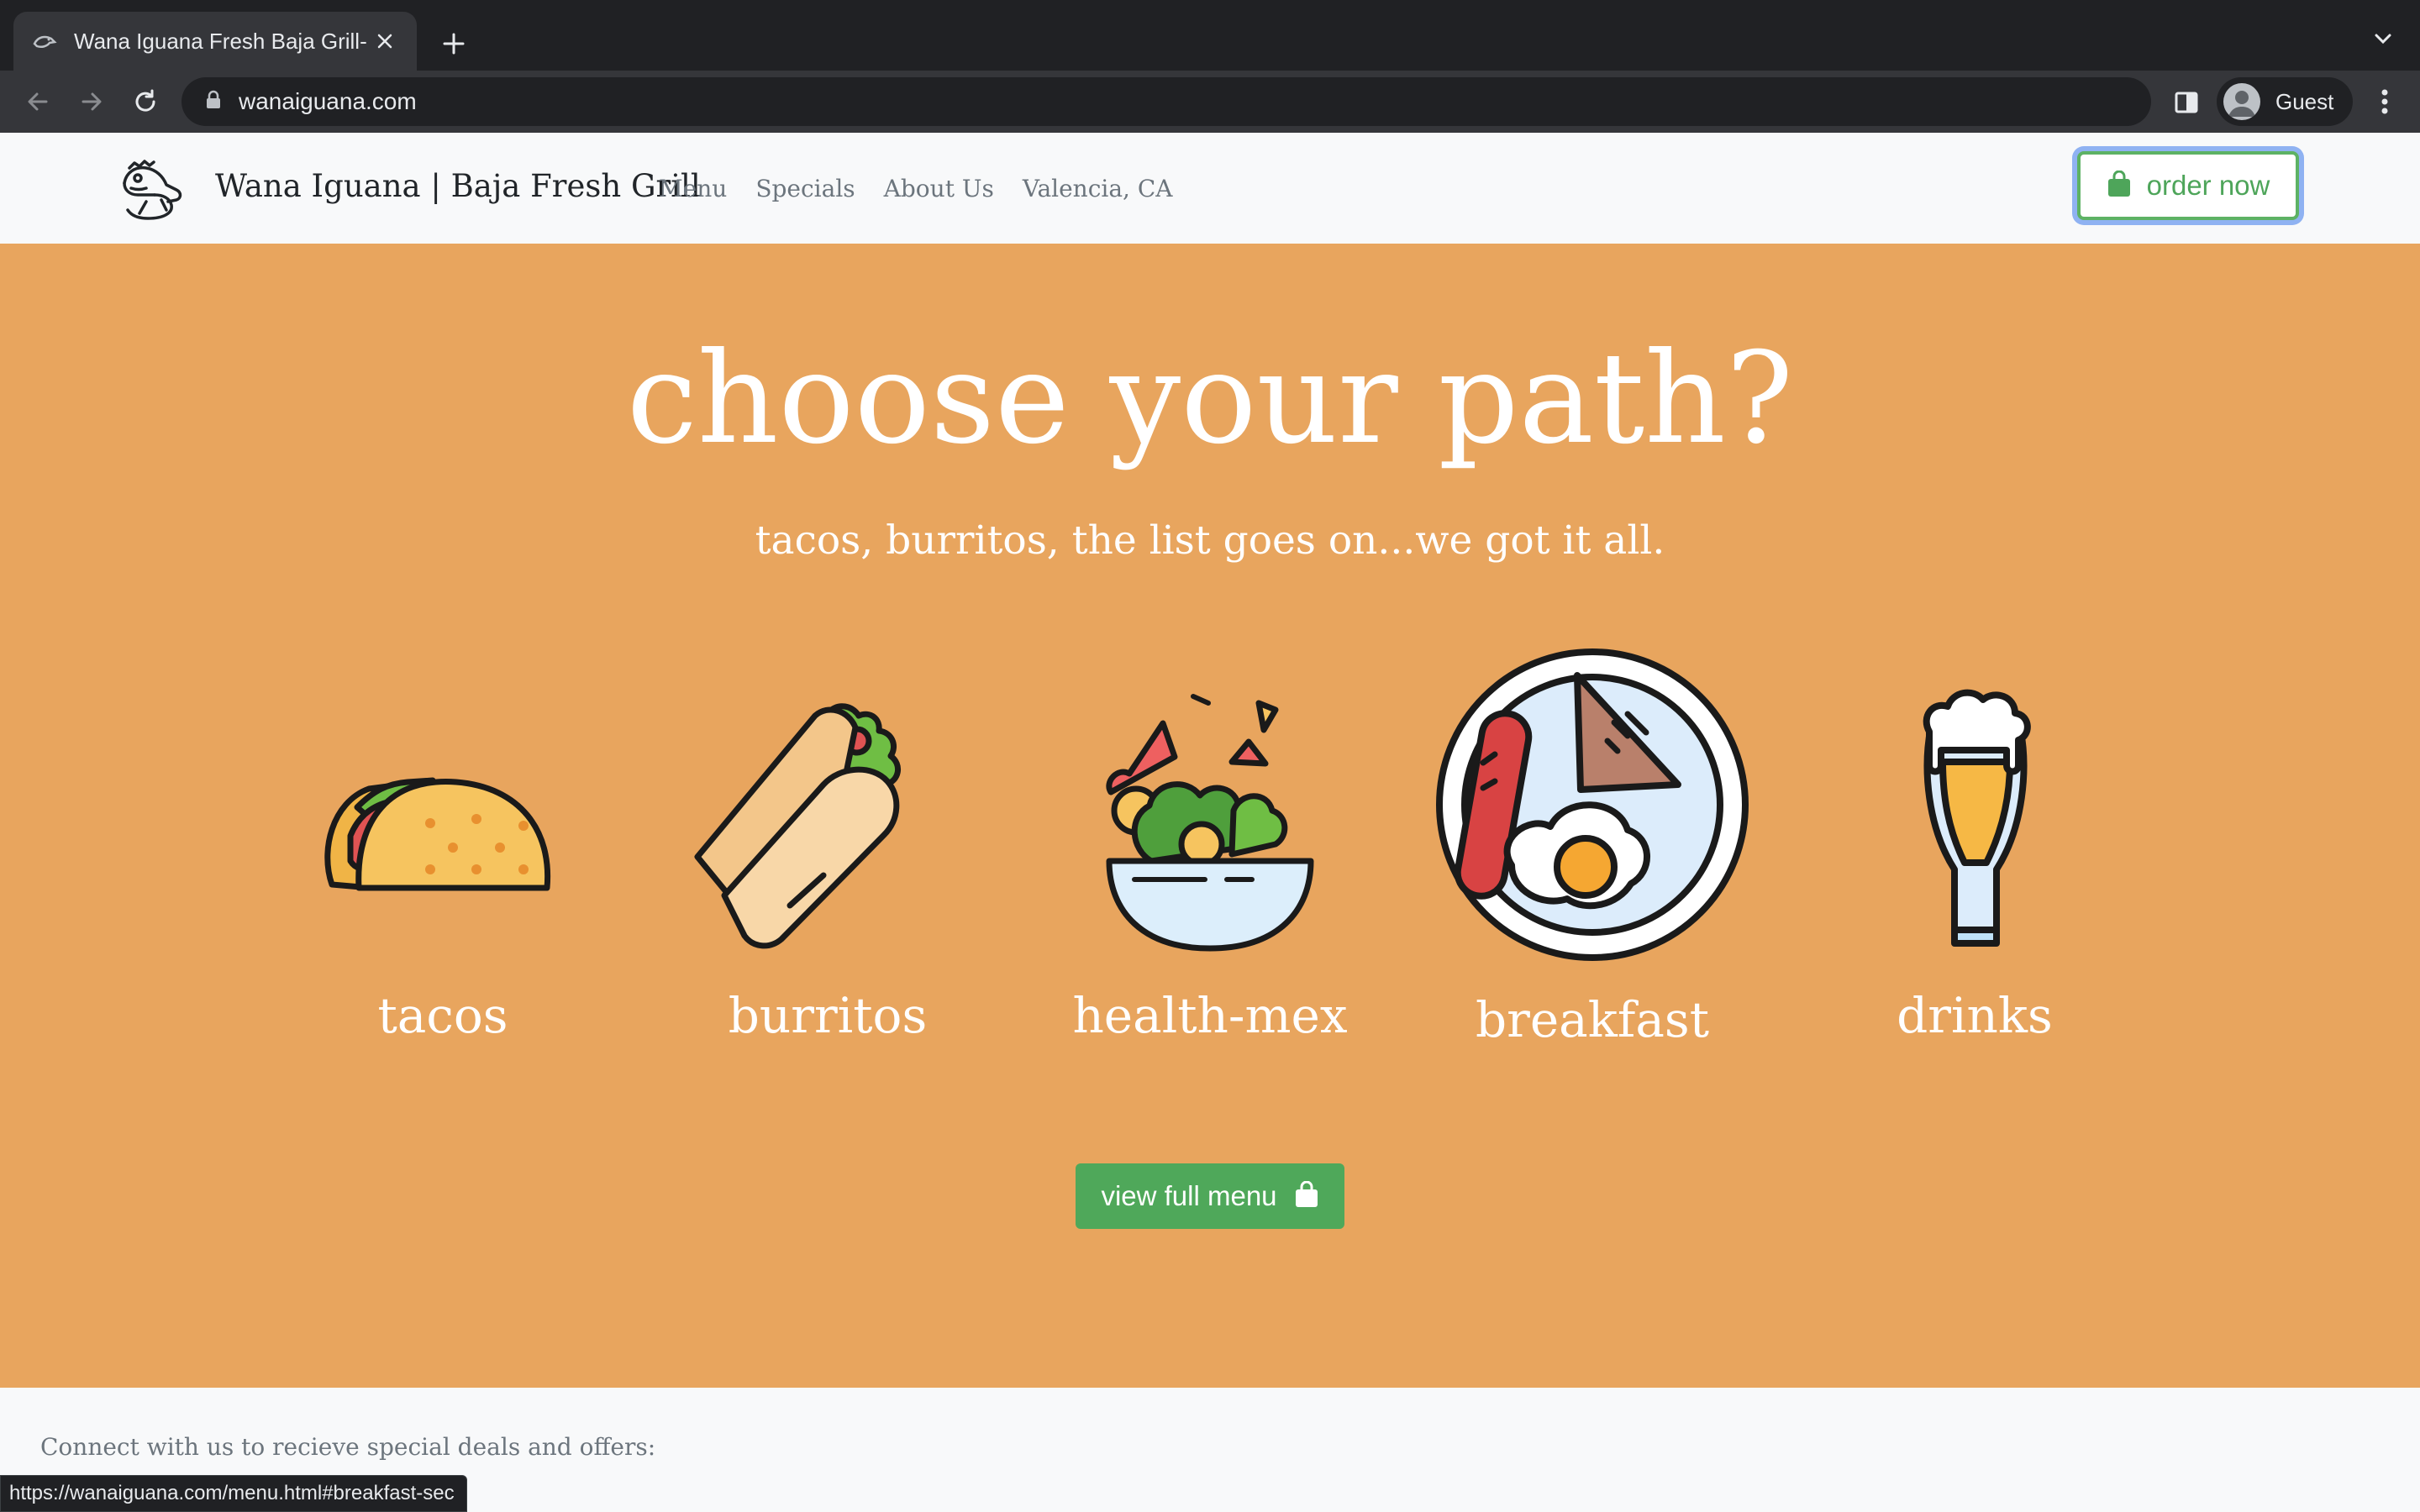  What do you see at coordinates (38, 102) in the screenshot?
I see `back-arrow-icon` at bounding box center [38, 102].